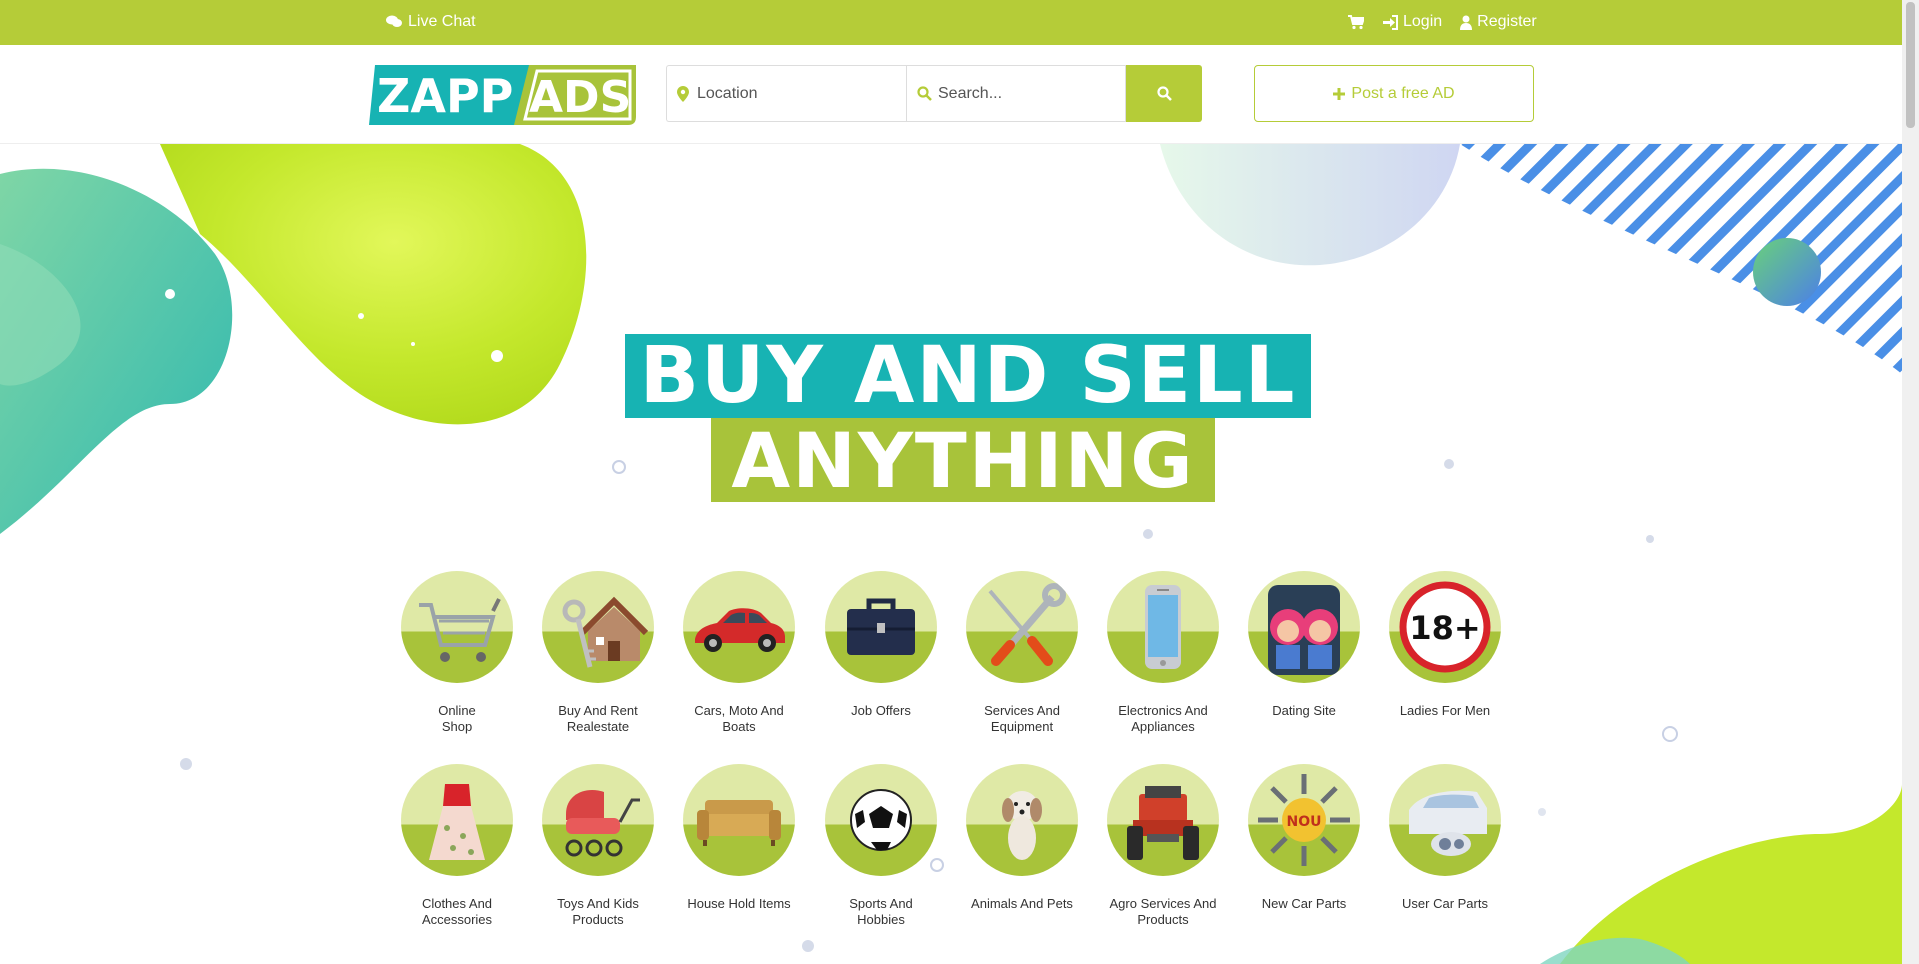  What do you see at coordinates (739, 627) in the screenshot?
I see `car-icon` at bounding box center [739, 627].